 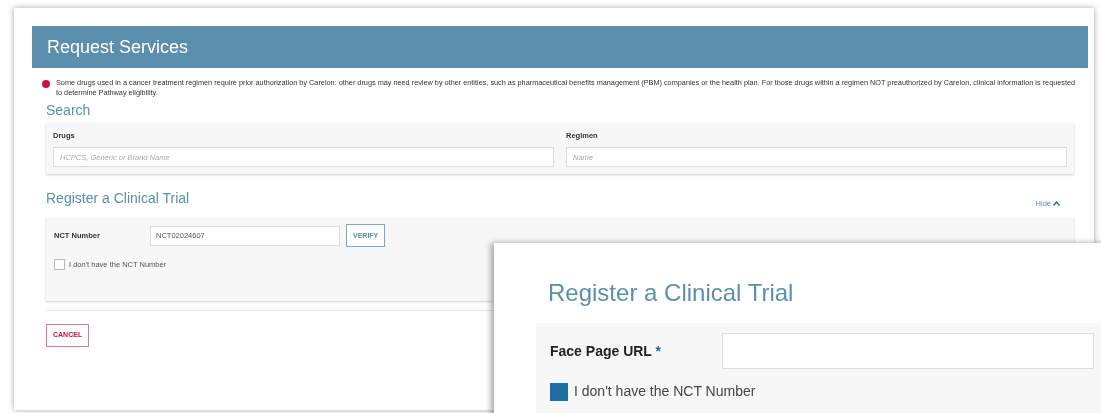 I want to click on field-label: Face Page URL *, so click(x=606, y=351).